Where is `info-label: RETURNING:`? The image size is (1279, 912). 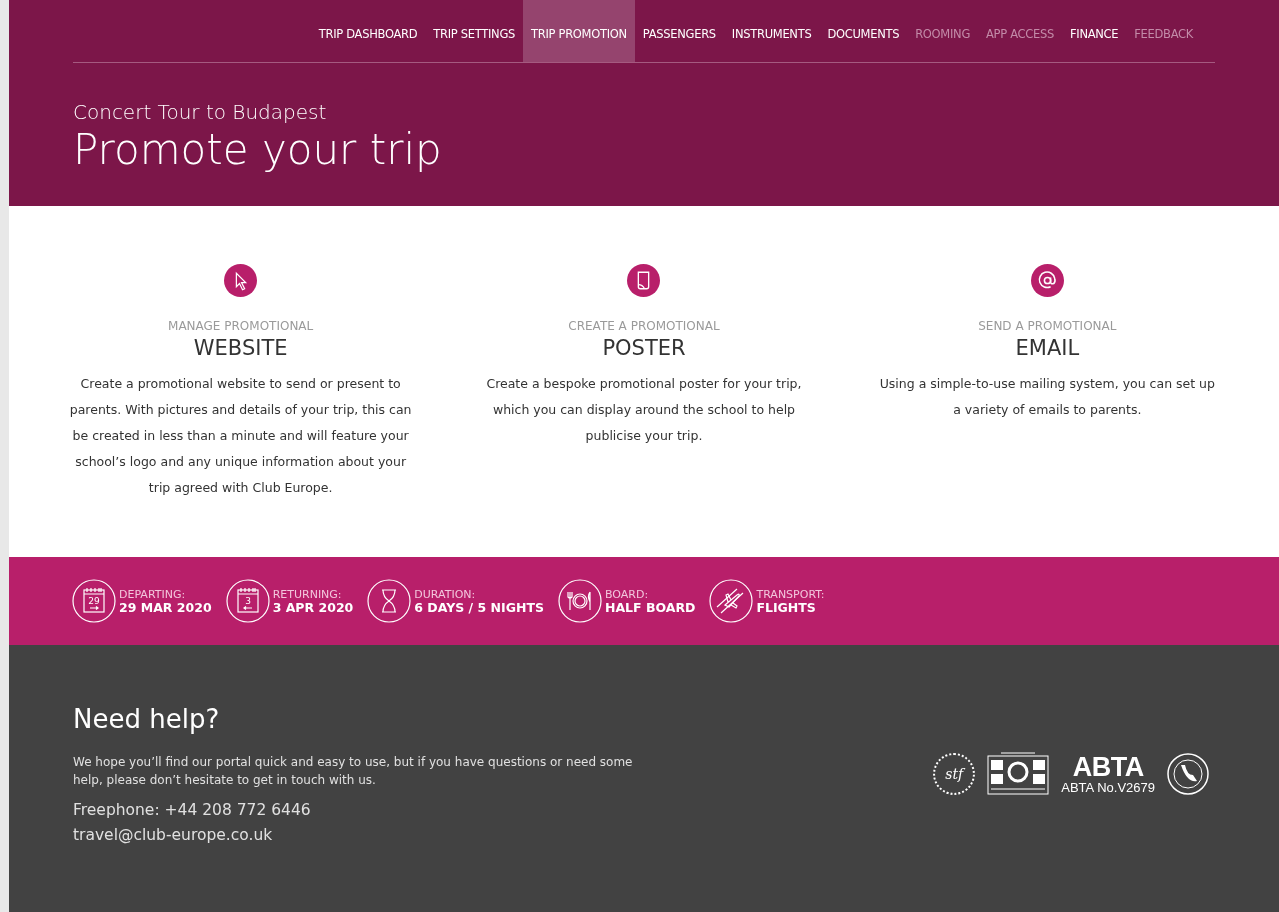 info-label: RETURNING: is located at coordinates (307, 594).